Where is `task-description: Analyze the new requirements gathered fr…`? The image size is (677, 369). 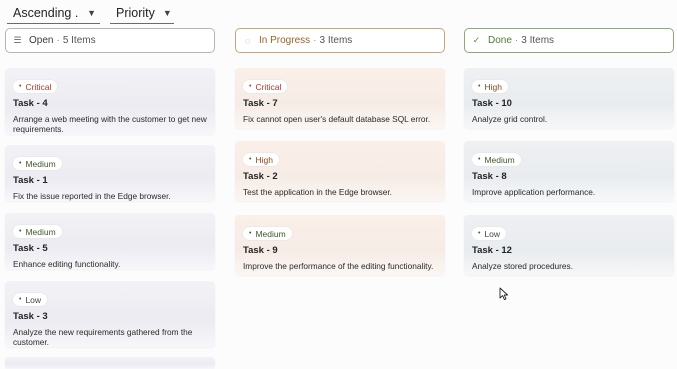 task-description: Analyze the new requirements gathered fr… is located at coordinates (103, 337).